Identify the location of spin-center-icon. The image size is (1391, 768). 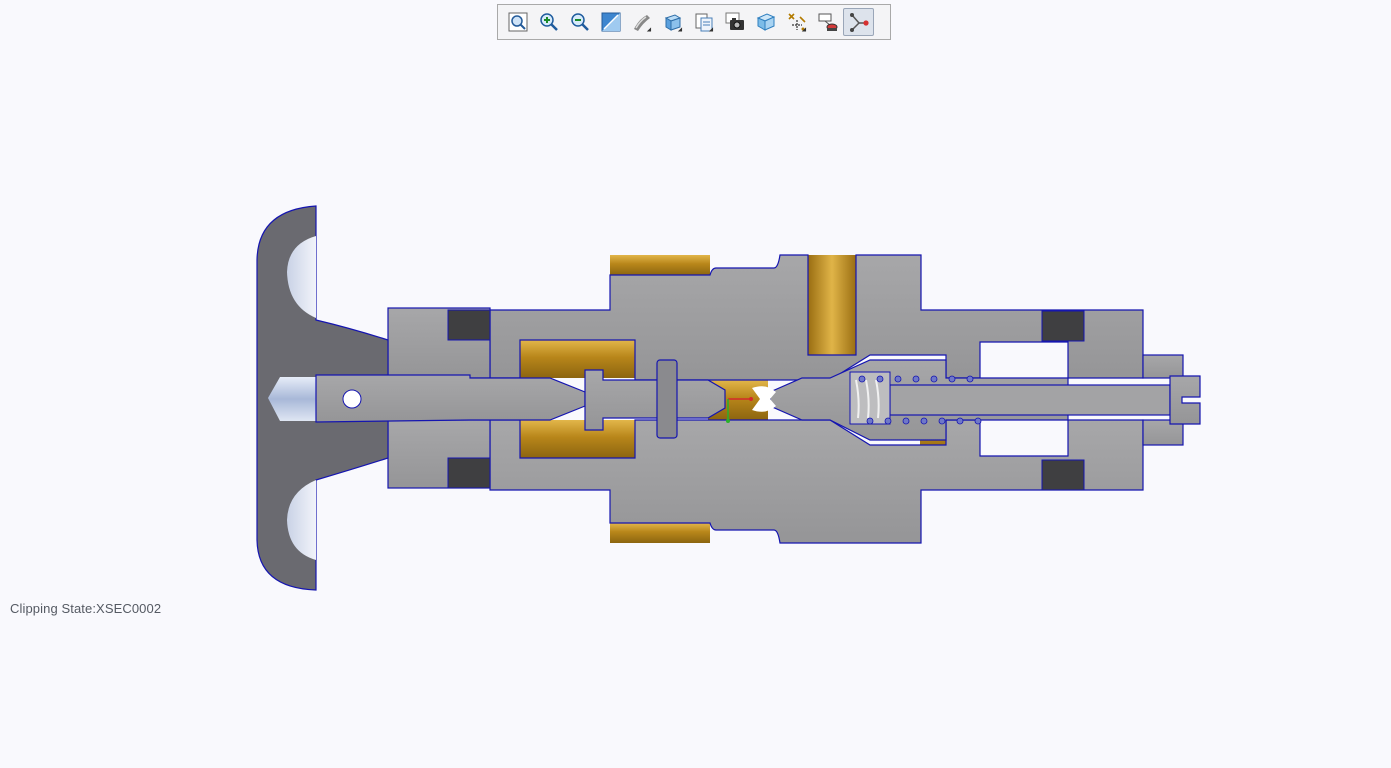
(859, 22).